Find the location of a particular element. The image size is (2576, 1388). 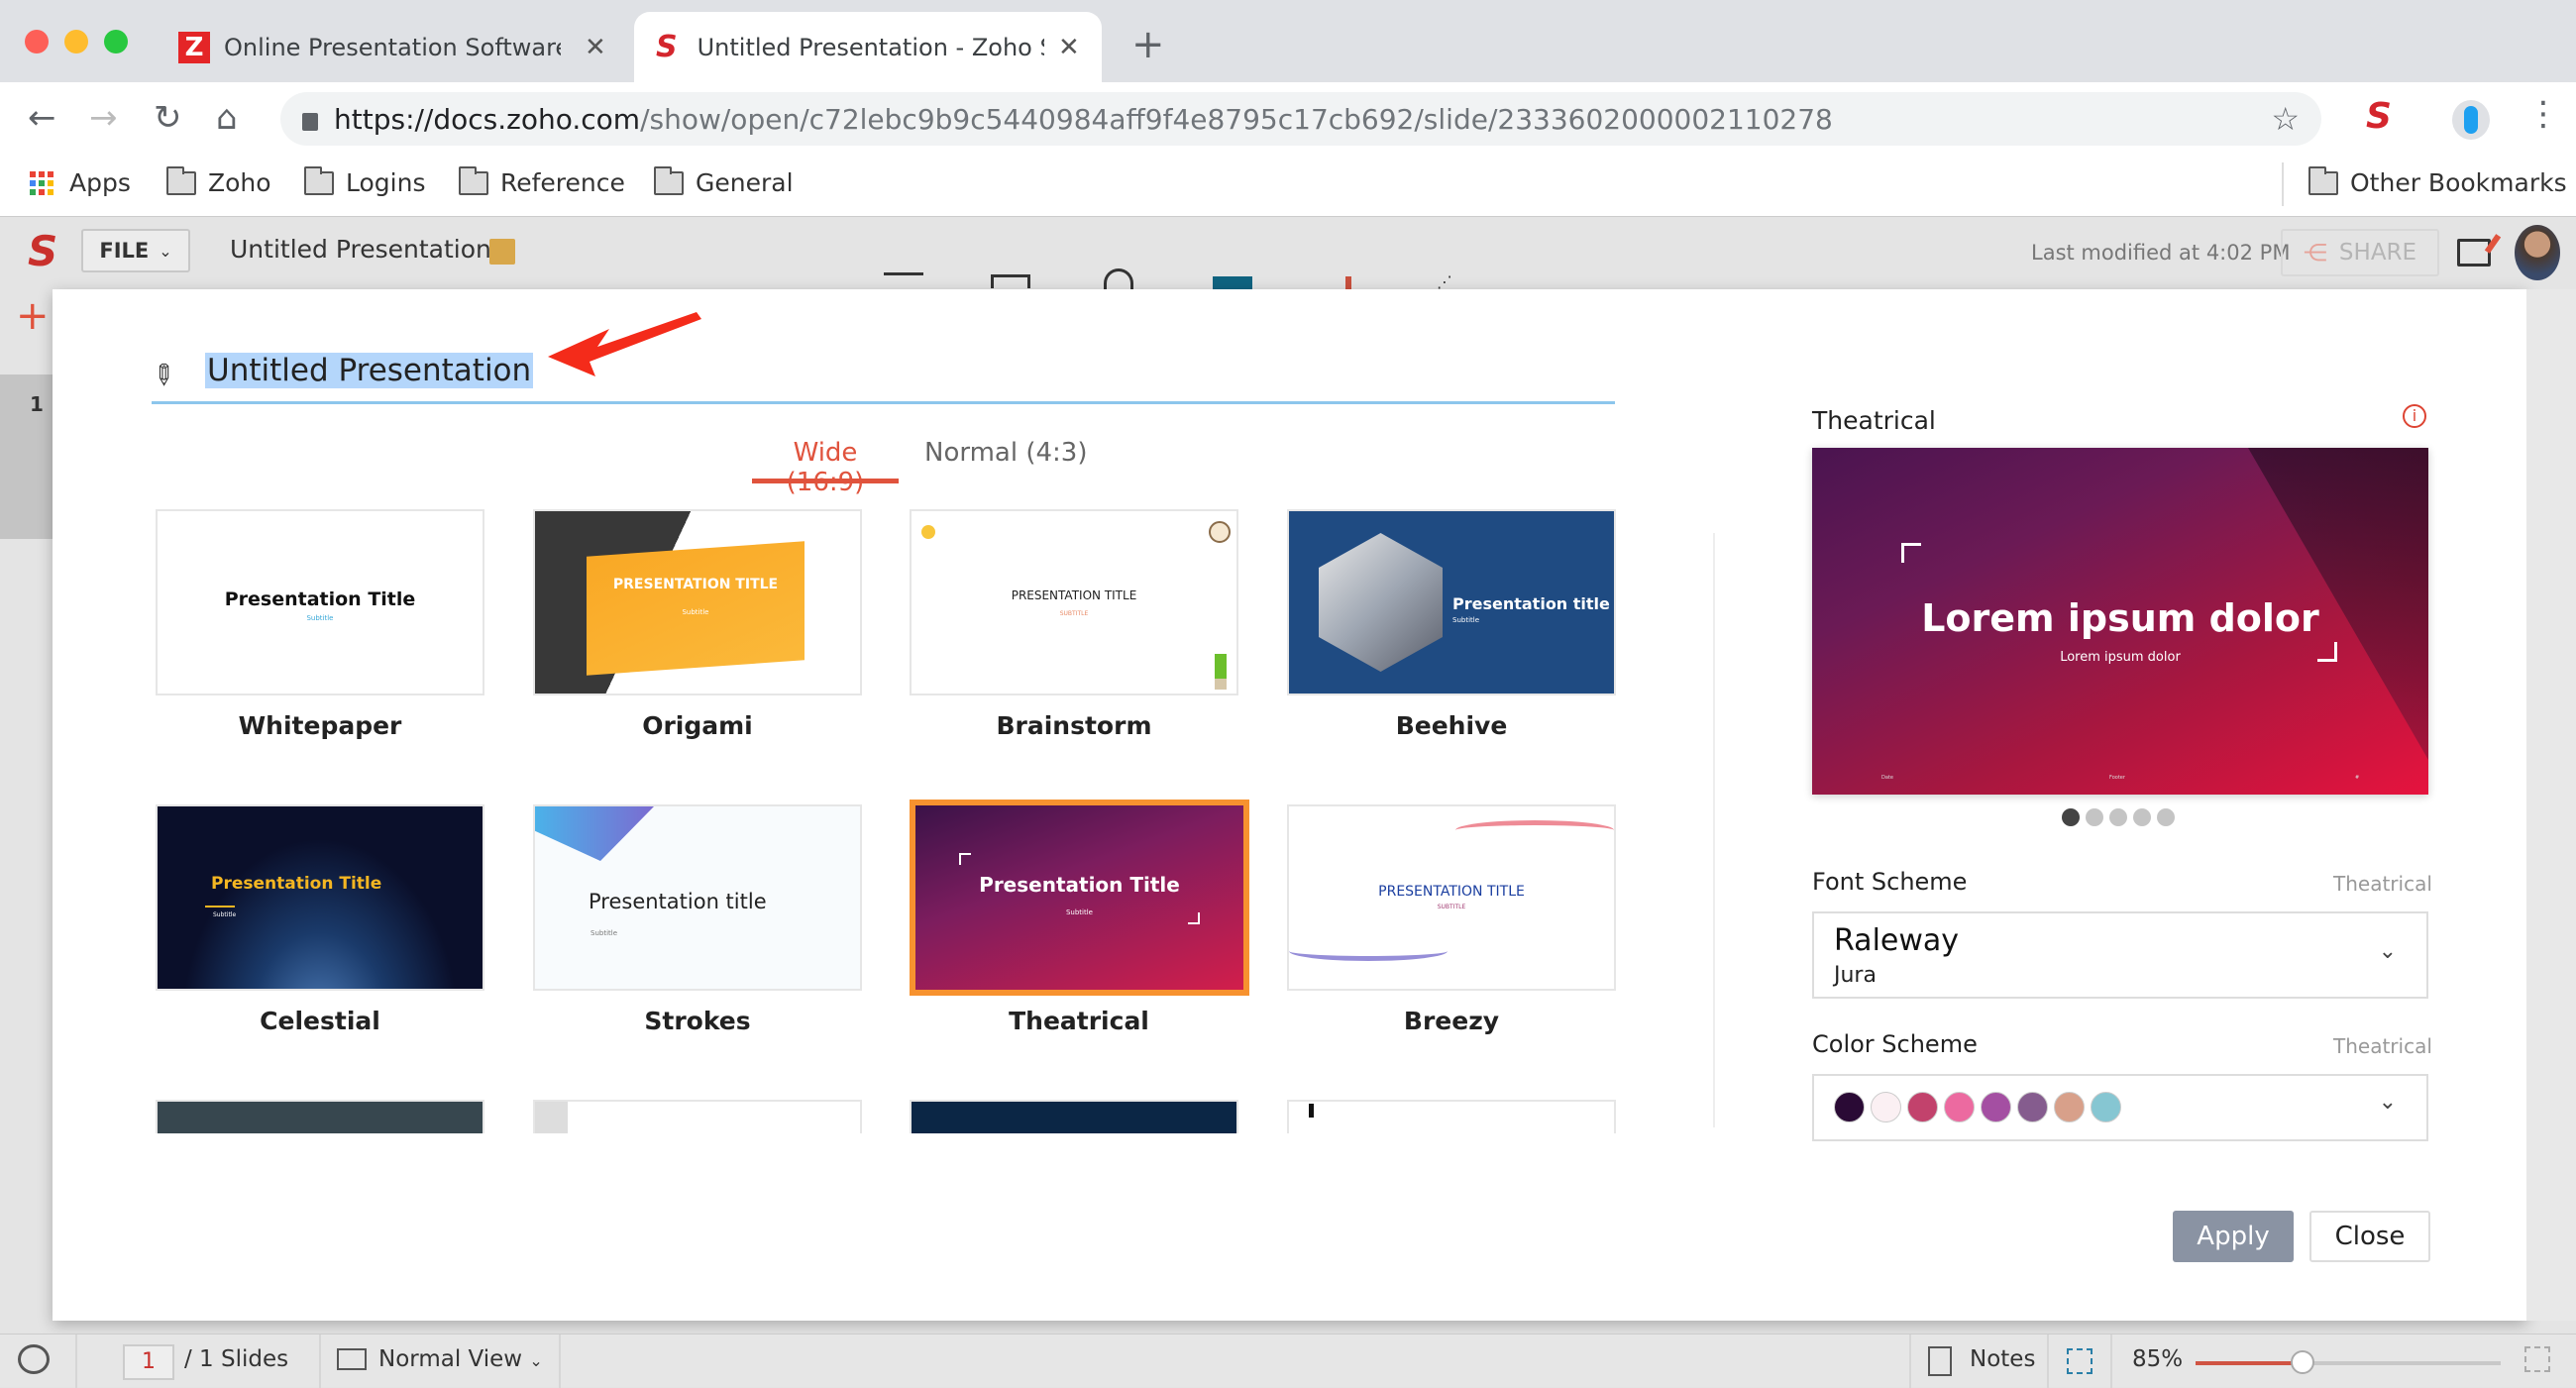

lightbulb-icon is located at coordinates (928, 532).